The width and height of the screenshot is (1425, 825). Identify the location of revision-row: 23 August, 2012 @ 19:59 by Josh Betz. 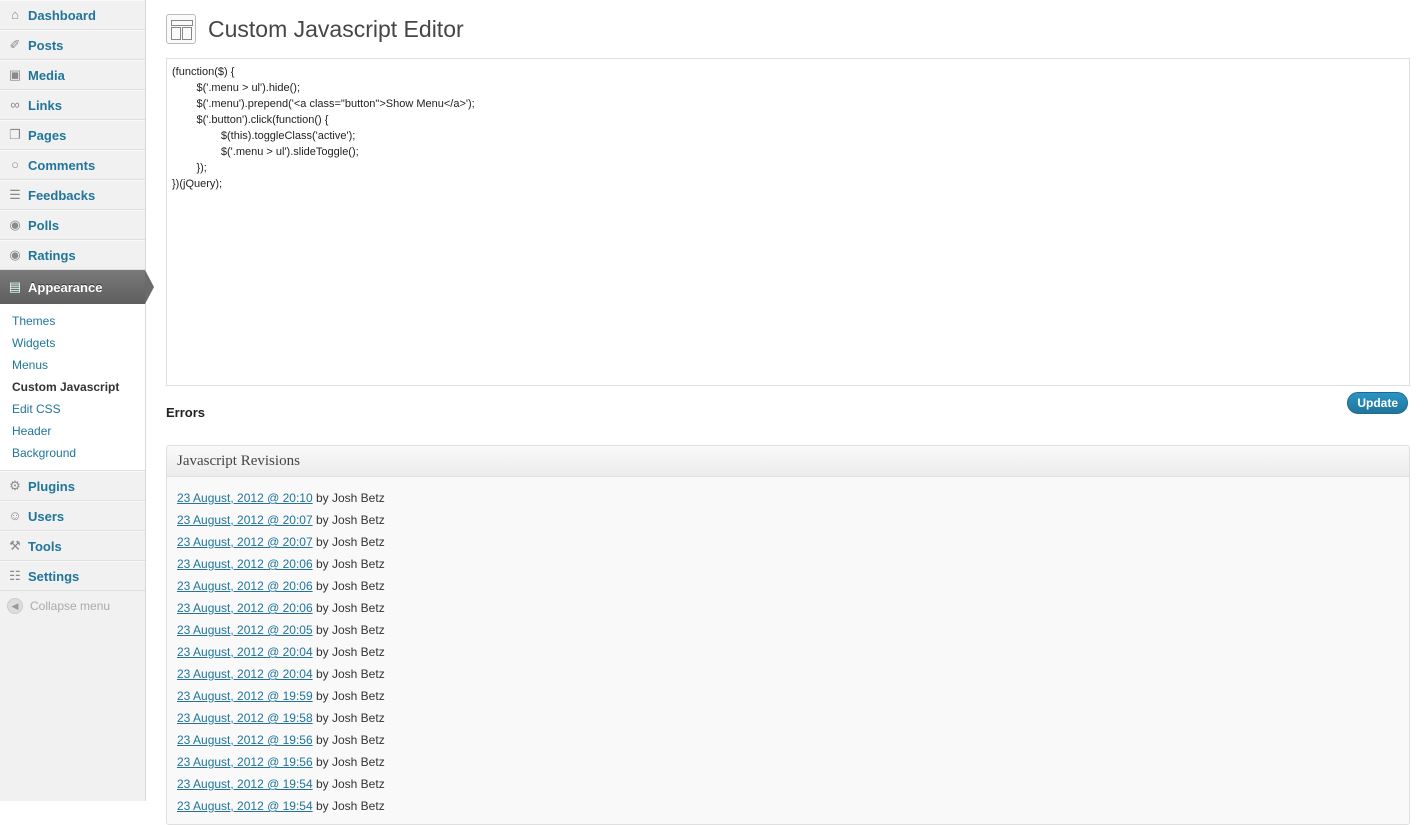
(788, 696).